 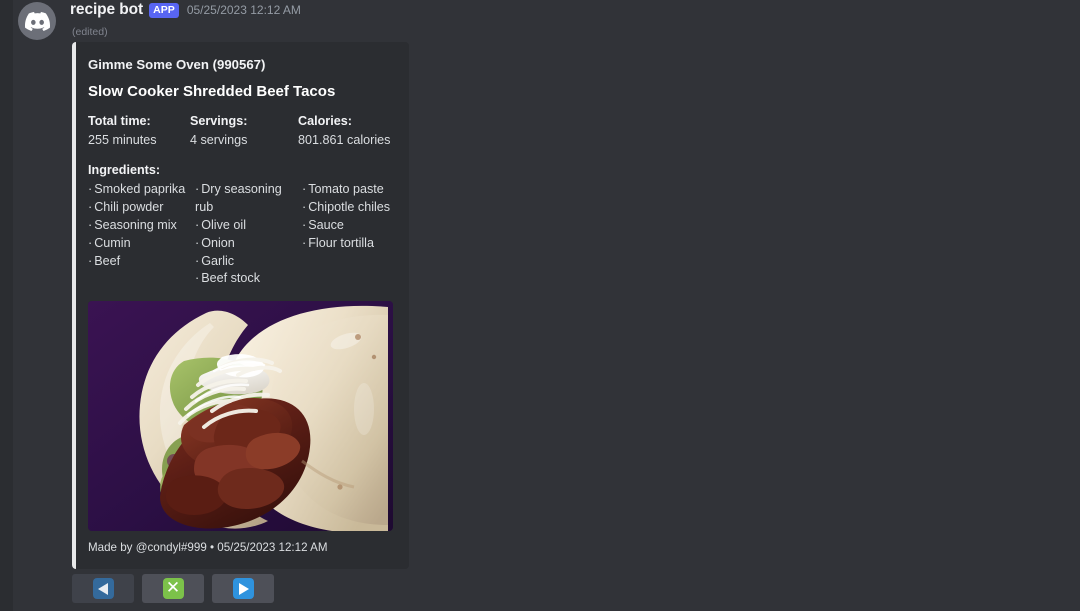 I want to click on ingredient-item: · Garlic, so click(x=215, y=260).